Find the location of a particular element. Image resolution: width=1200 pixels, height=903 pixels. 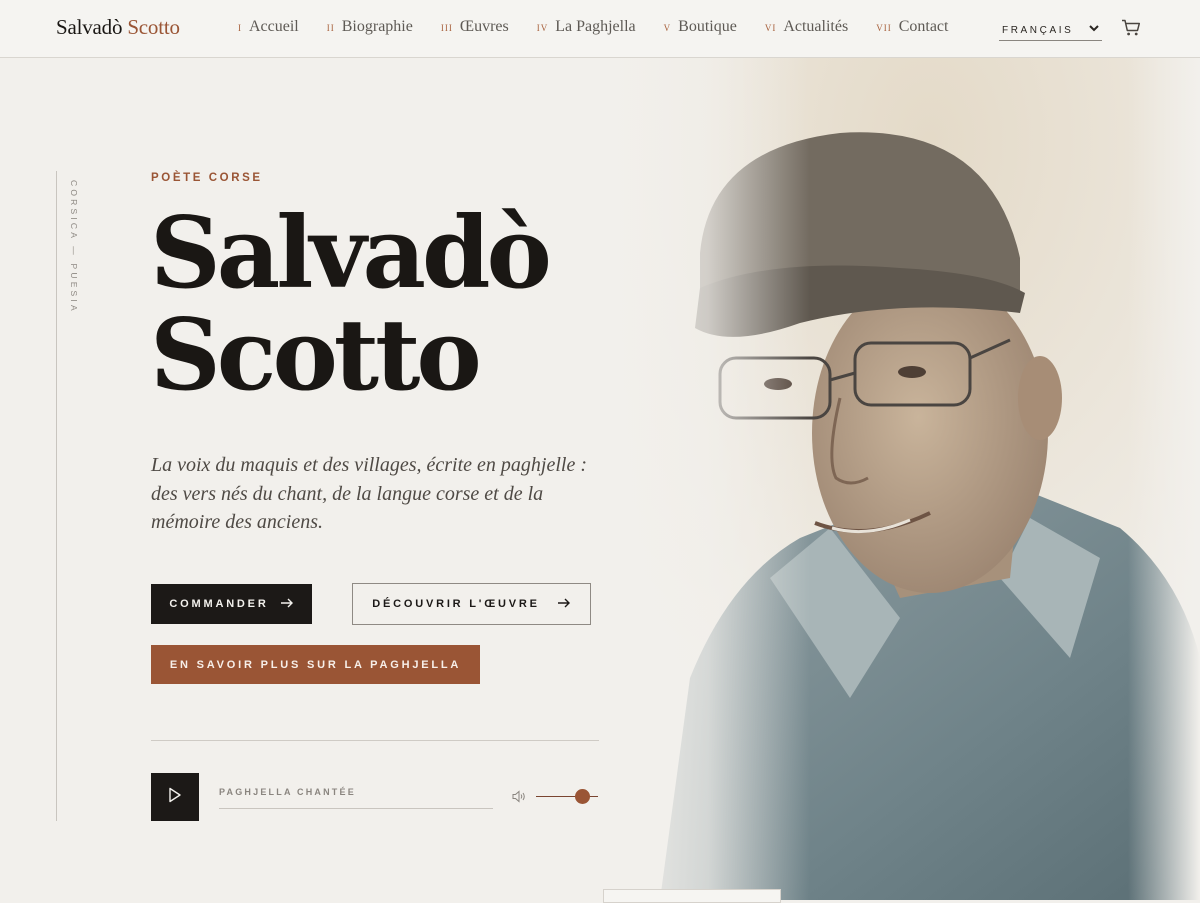

volume-slider-handle is located at coordinates (582, 796).